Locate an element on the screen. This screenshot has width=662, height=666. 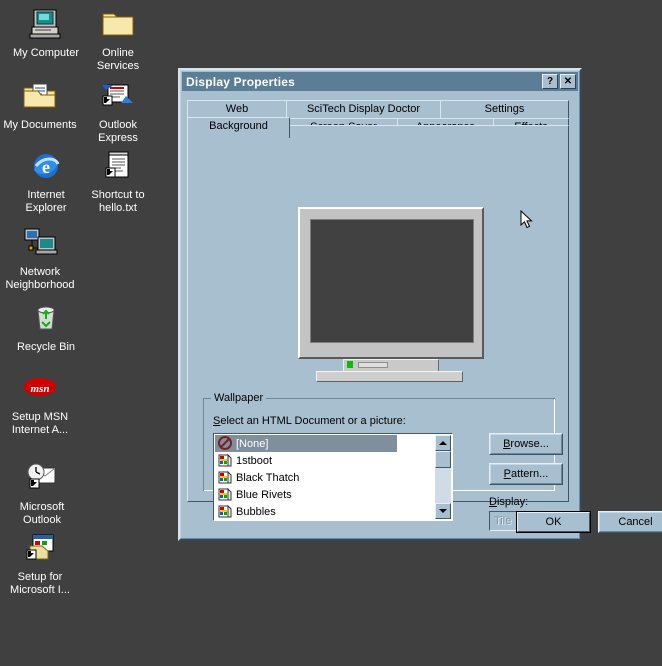
desktop-icon-shortcut-hello-txt: Shortcut to hello.txt is located at coordinates (118, 181).